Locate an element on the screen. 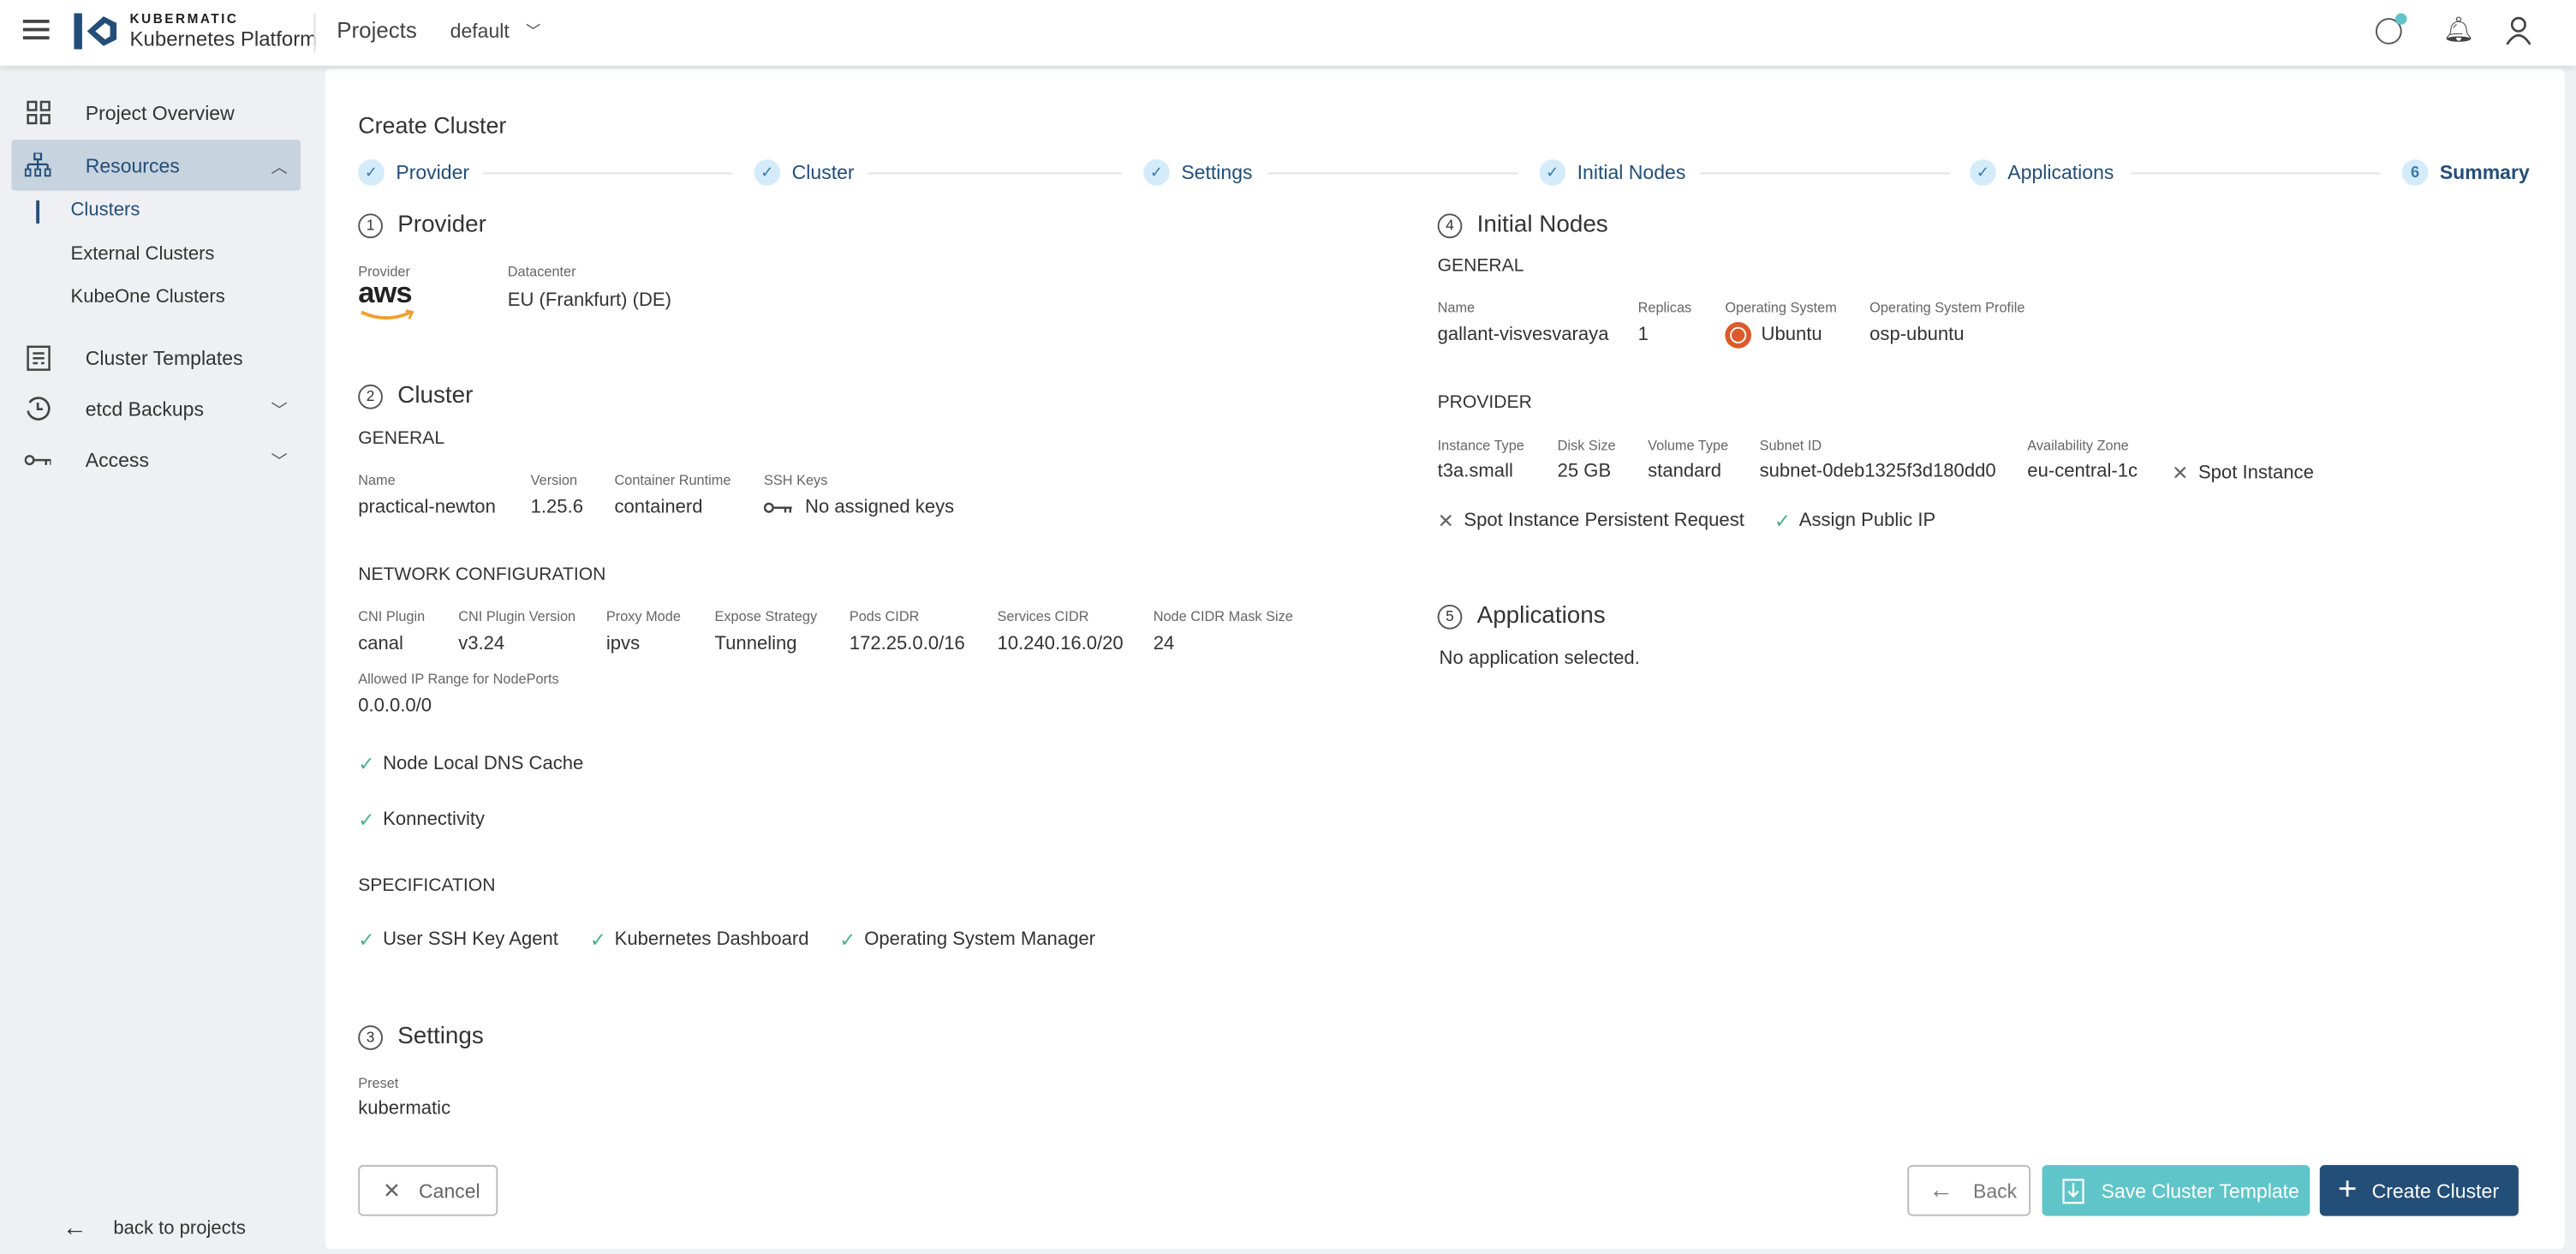 This screenshot has height=1254, width=2576. spot-persistent-flag: ✕ Spot Instance Persistent Request is located at coordinates (1591, 521).